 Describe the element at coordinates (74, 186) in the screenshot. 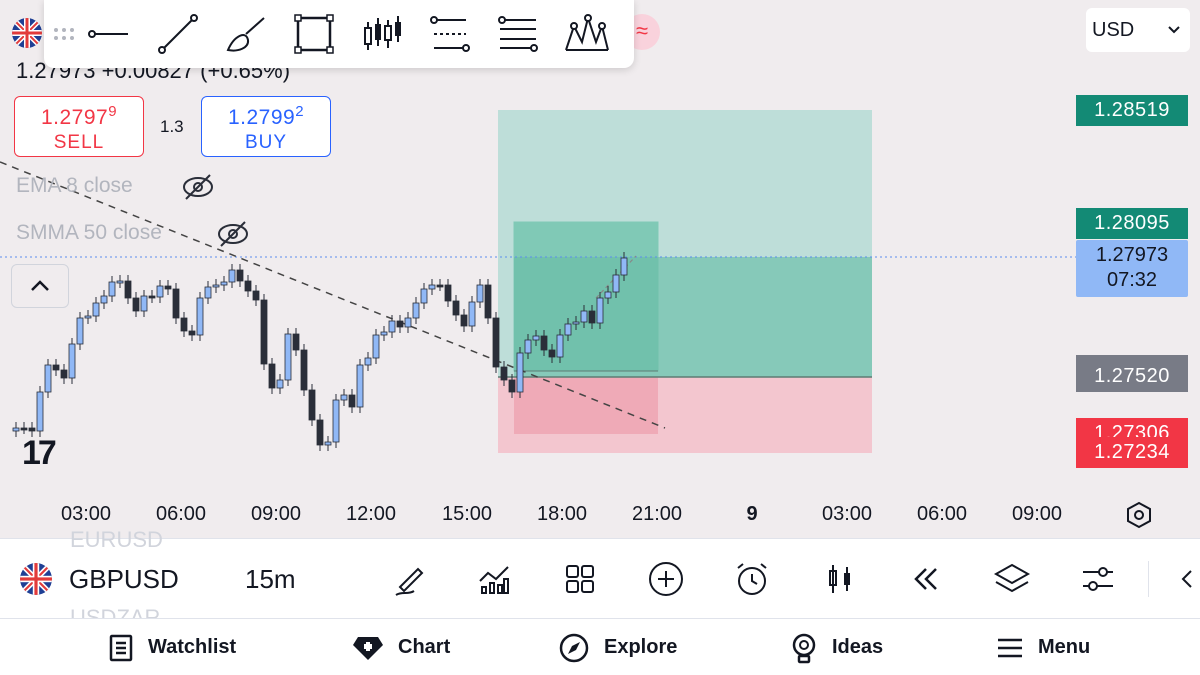

I see `indicator-ema: EMA 8 close` at that location.